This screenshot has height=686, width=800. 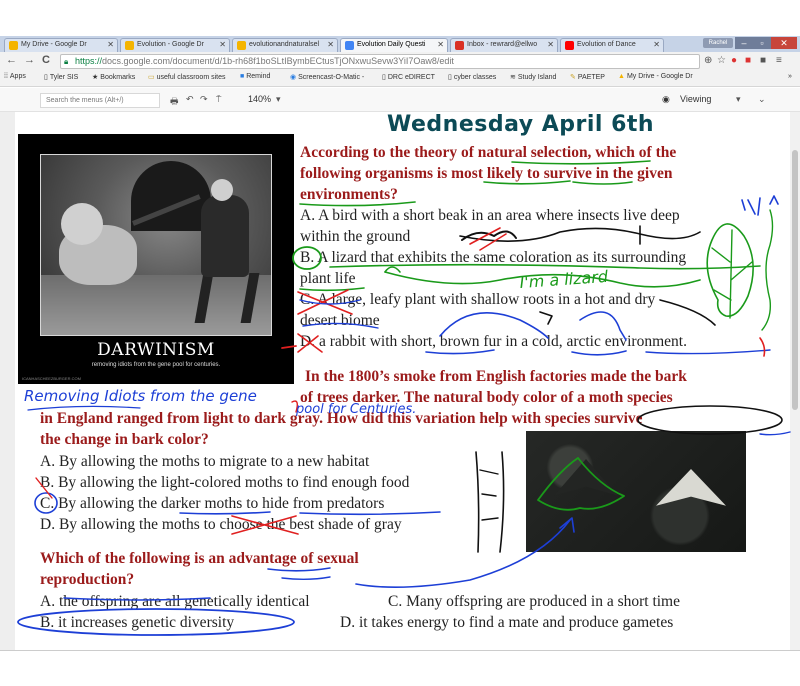 I want to click on profile-badge: Rachel, so click(x=718, y=43).